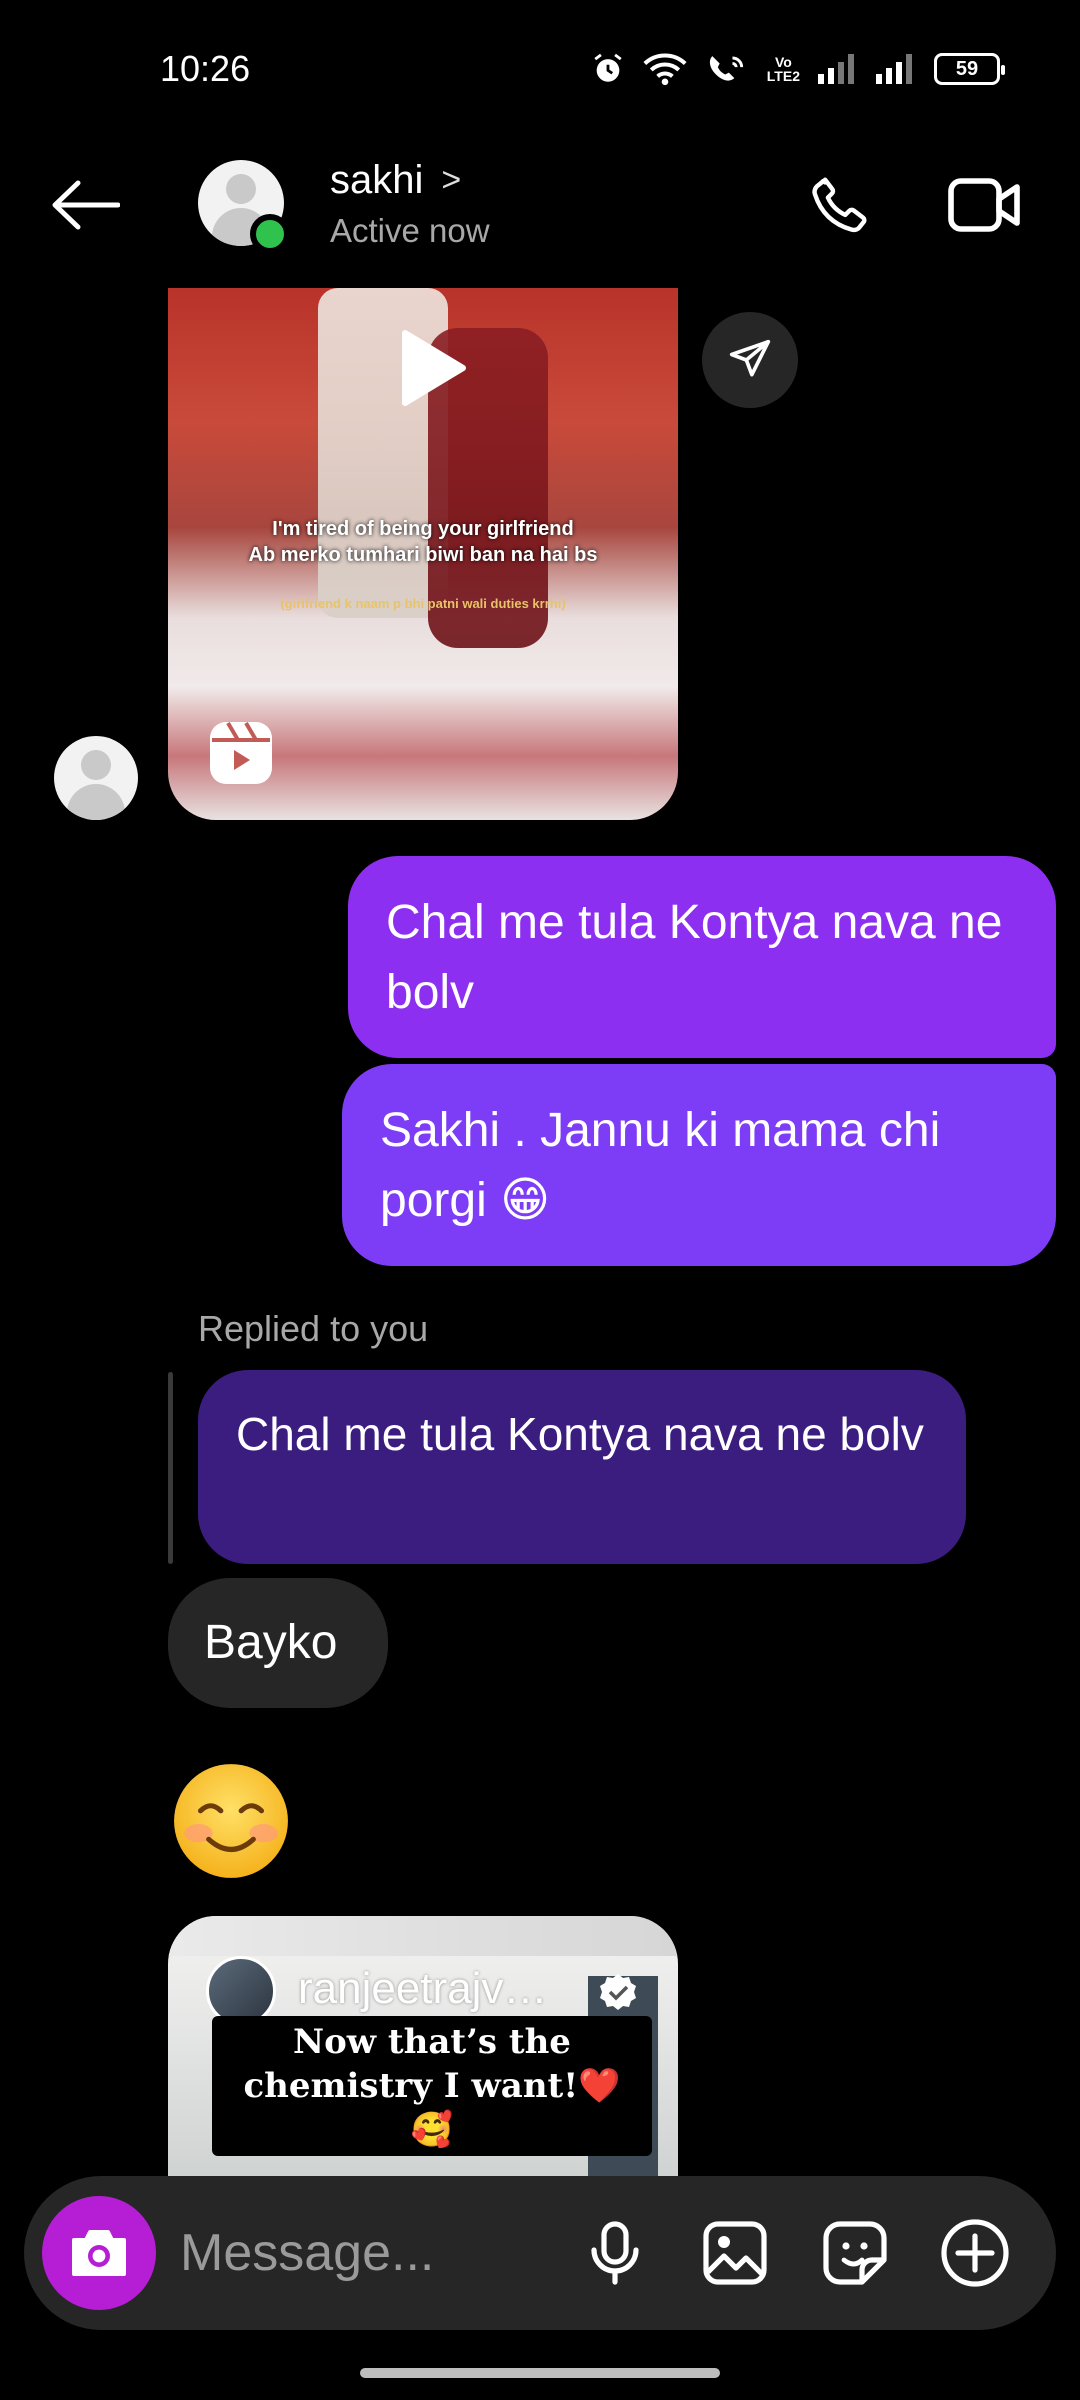 The image size is (1080, 2400). I want to click on back-arrow-icon, so click(86, 205).